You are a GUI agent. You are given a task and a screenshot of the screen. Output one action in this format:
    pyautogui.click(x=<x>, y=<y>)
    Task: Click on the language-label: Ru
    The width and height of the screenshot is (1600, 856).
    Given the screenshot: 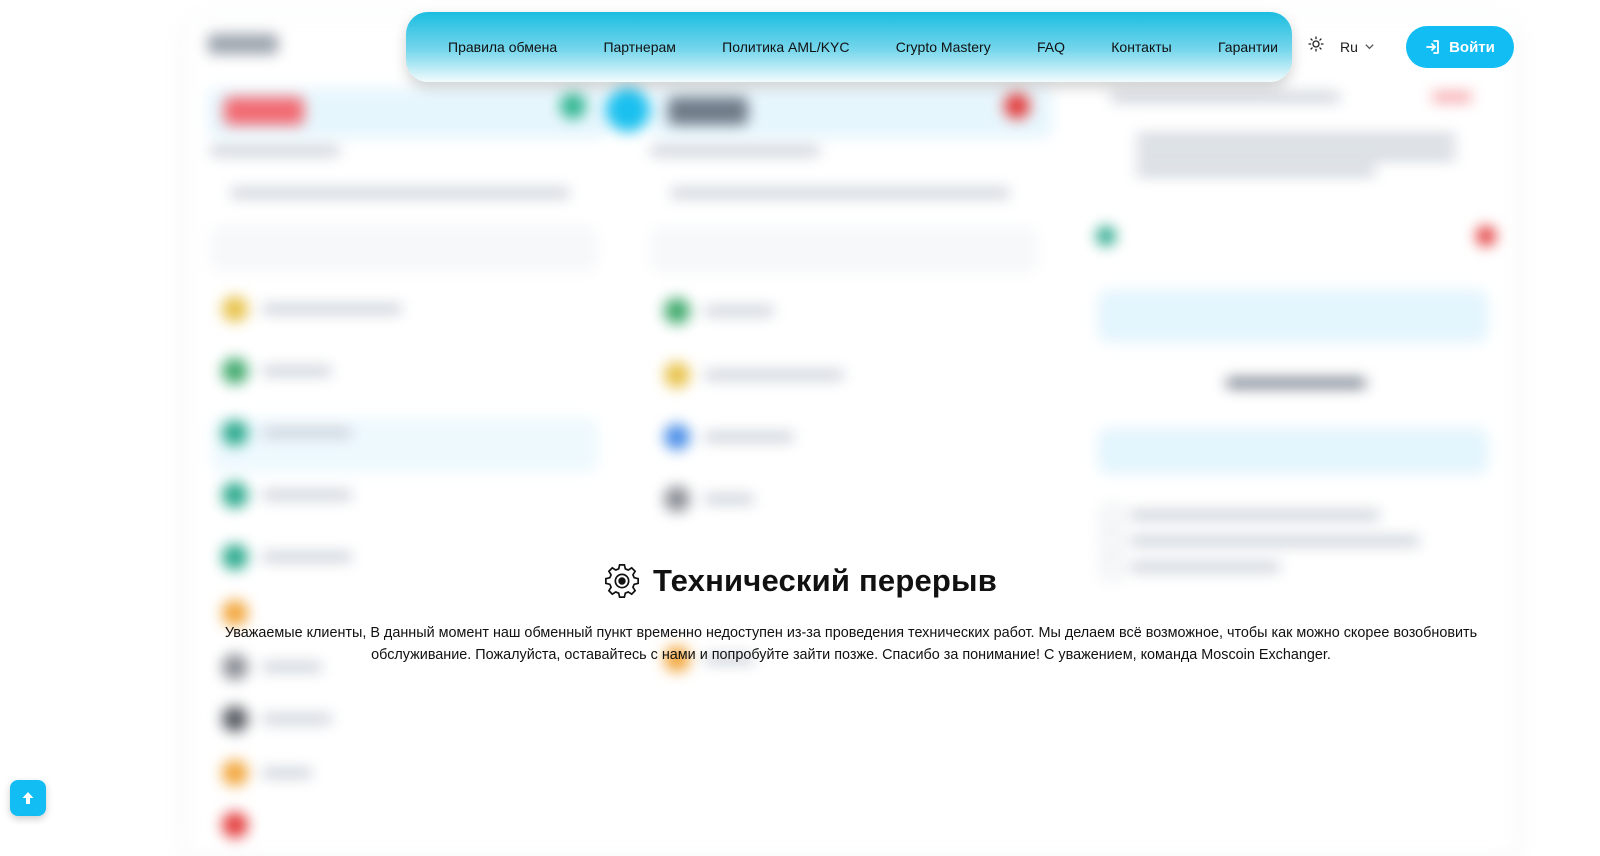 What is the action you would take?
    pyautogui.click(x=1349, y=46)
    